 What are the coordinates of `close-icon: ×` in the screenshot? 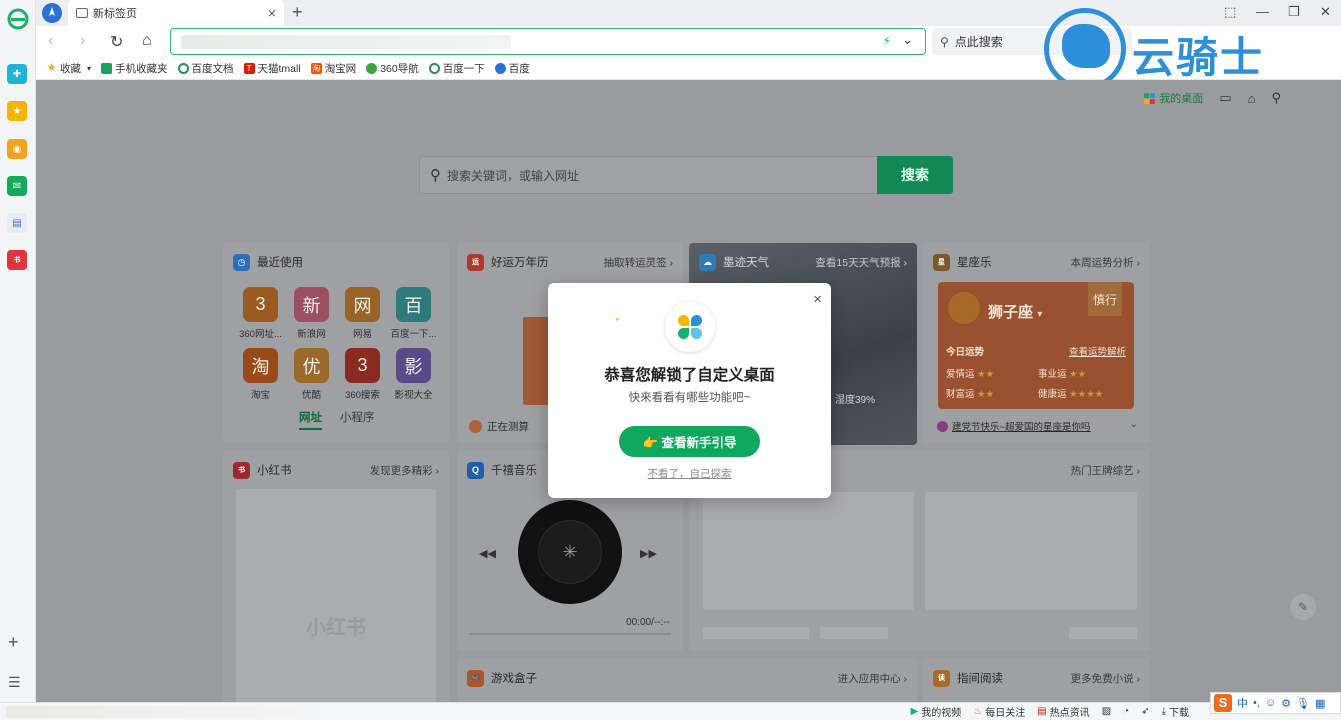 It's located at (817, 299).